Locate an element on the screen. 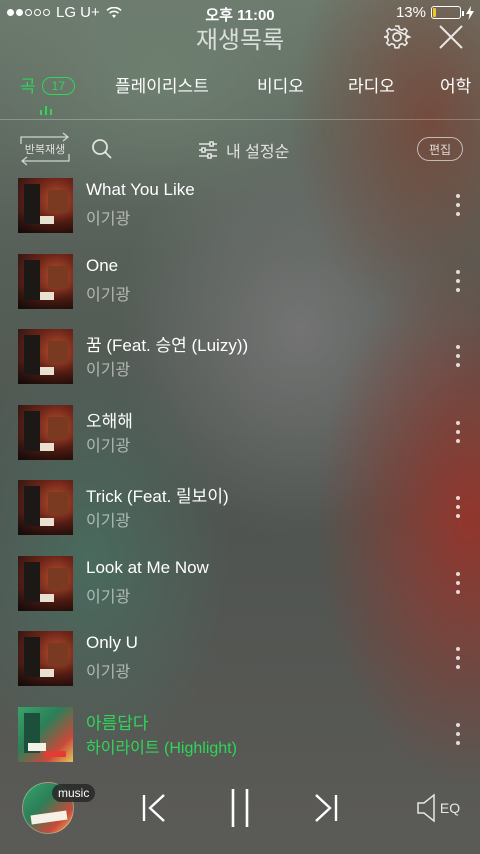  repeat-button: 반복재생 is located at coordinates (45, 149).